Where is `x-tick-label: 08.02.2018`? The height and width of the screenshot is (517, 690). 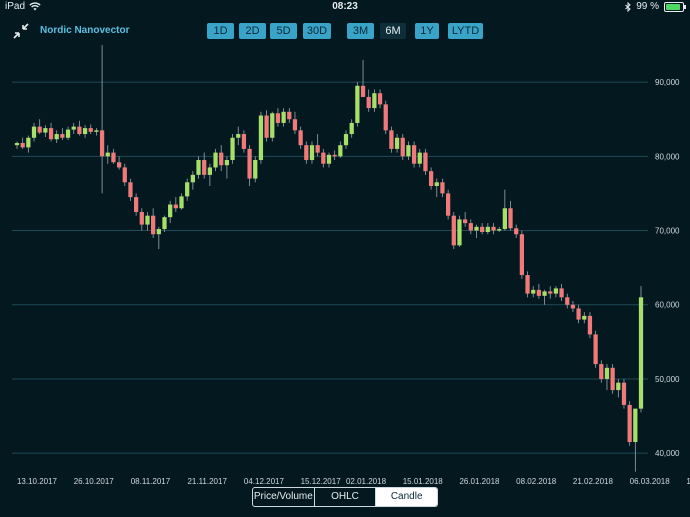
x-tick-label: 08.02.2018 is located at coordinates (536, 481).